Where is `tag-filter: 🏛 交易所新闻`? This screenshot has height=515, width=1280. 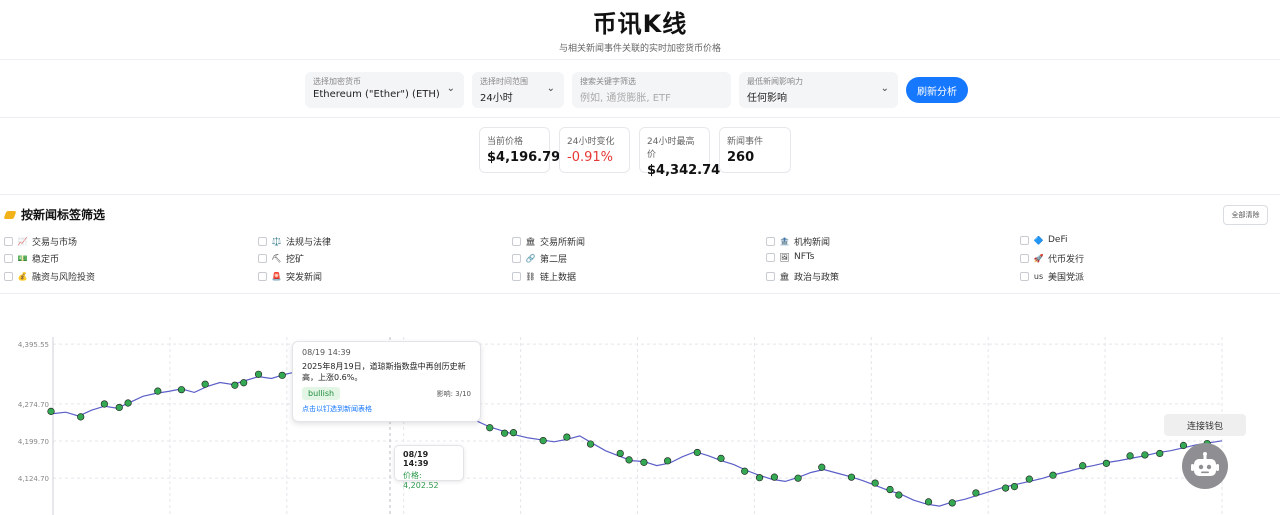
tag-filter: 🏛 交易所新闻 is located at coordinates (548, 241).